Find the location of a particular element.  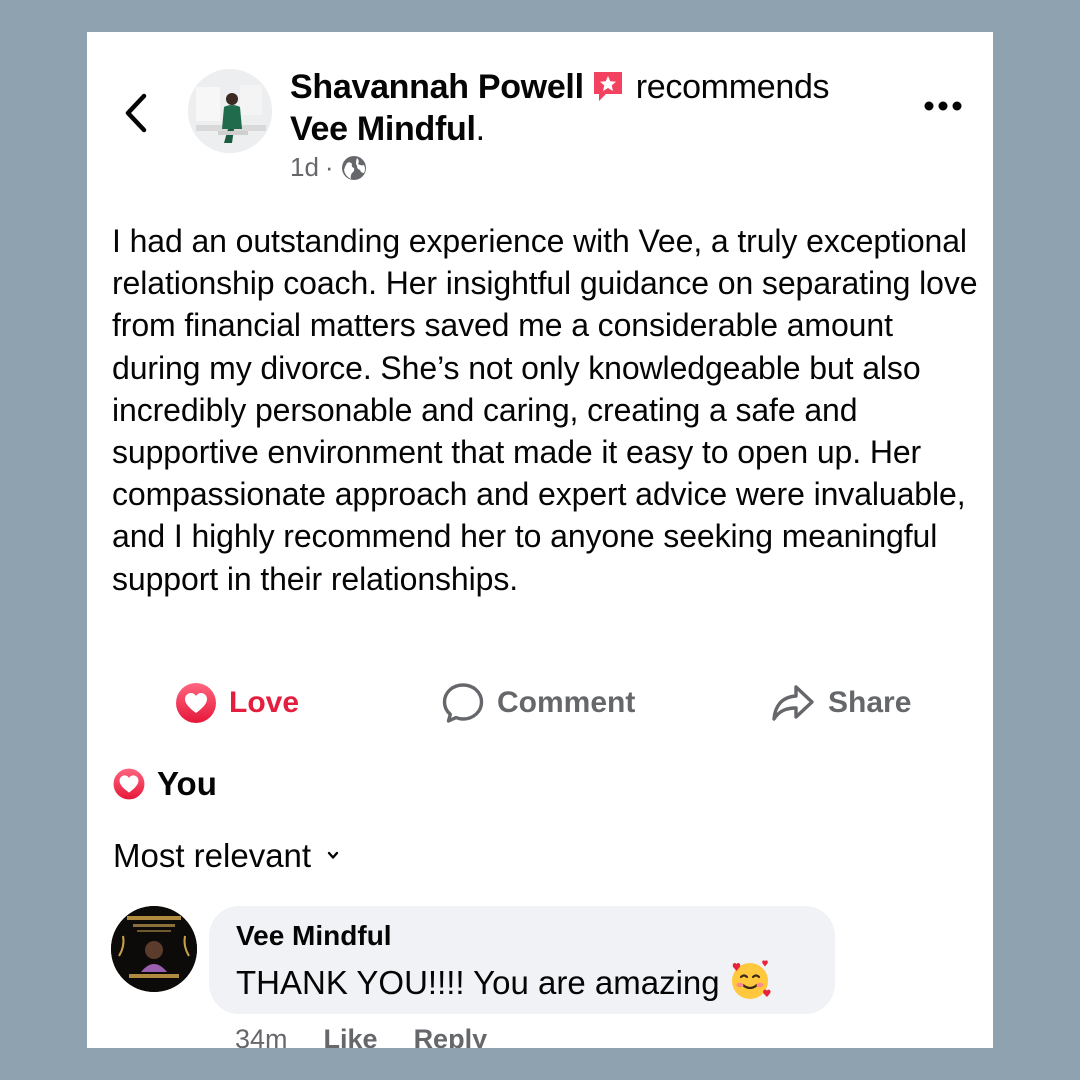

share-label: Share is located at coordinates (870, 702).